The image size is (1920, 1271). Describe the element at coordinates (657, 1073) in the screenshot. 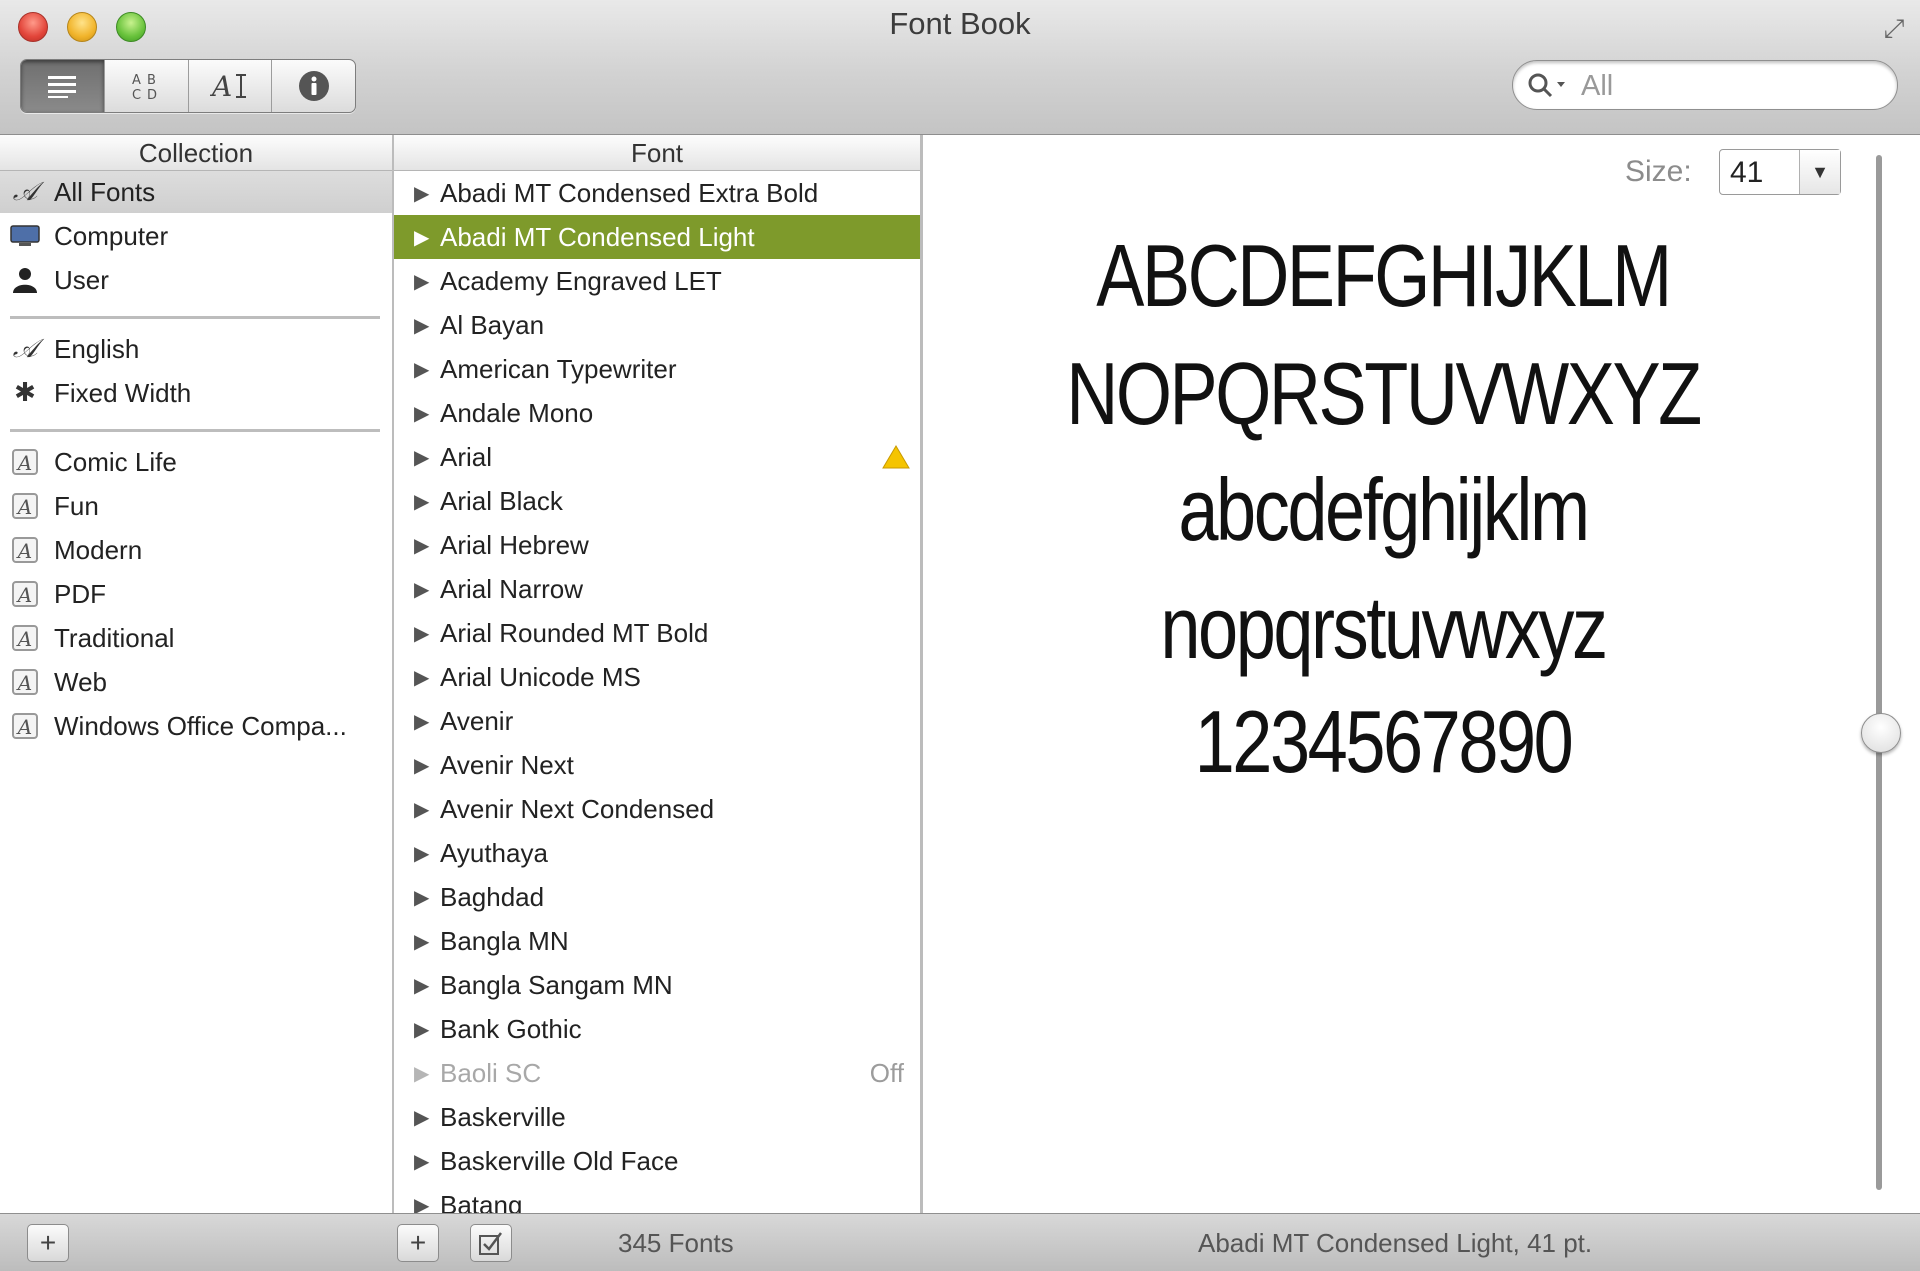

I see `font-row: ▶ Baoli SC Off` at that location.